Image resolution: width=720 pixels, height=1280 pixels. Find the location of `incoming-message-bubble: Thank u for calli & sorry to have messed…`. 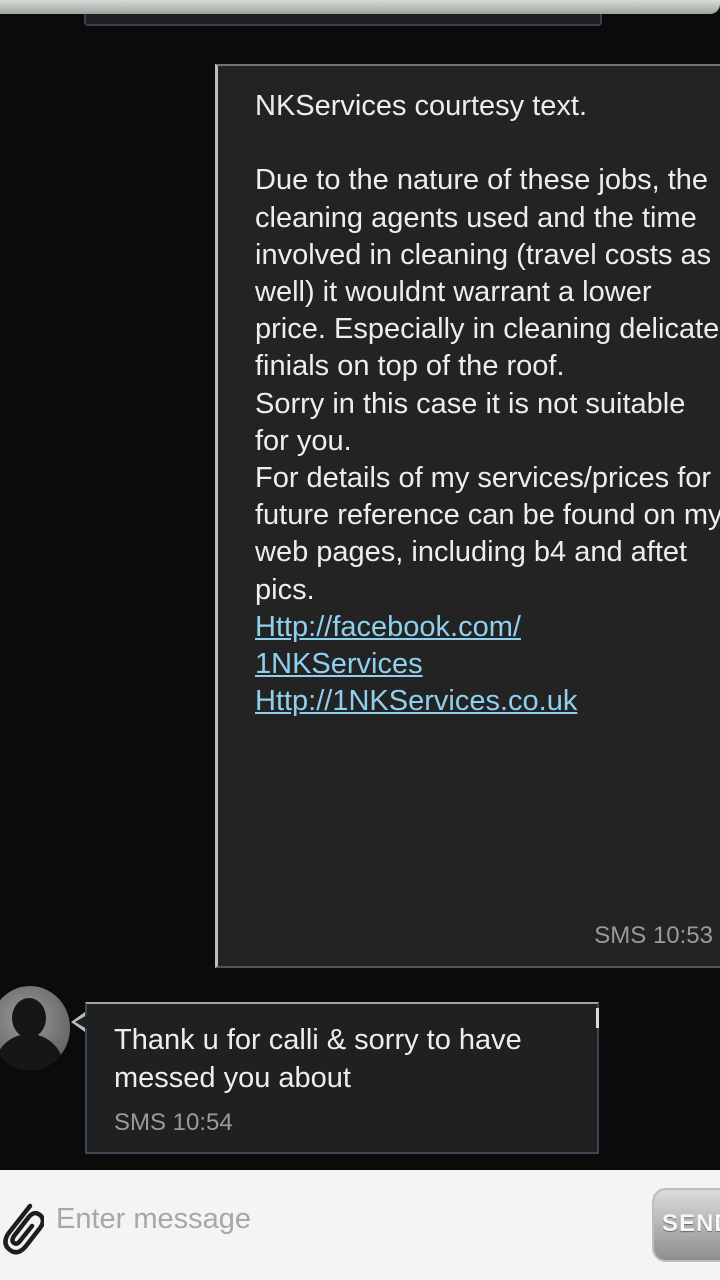

incoming-message-bubble: Thank u for calli & sorry to have messed… is located at coordinates (335, 1078).